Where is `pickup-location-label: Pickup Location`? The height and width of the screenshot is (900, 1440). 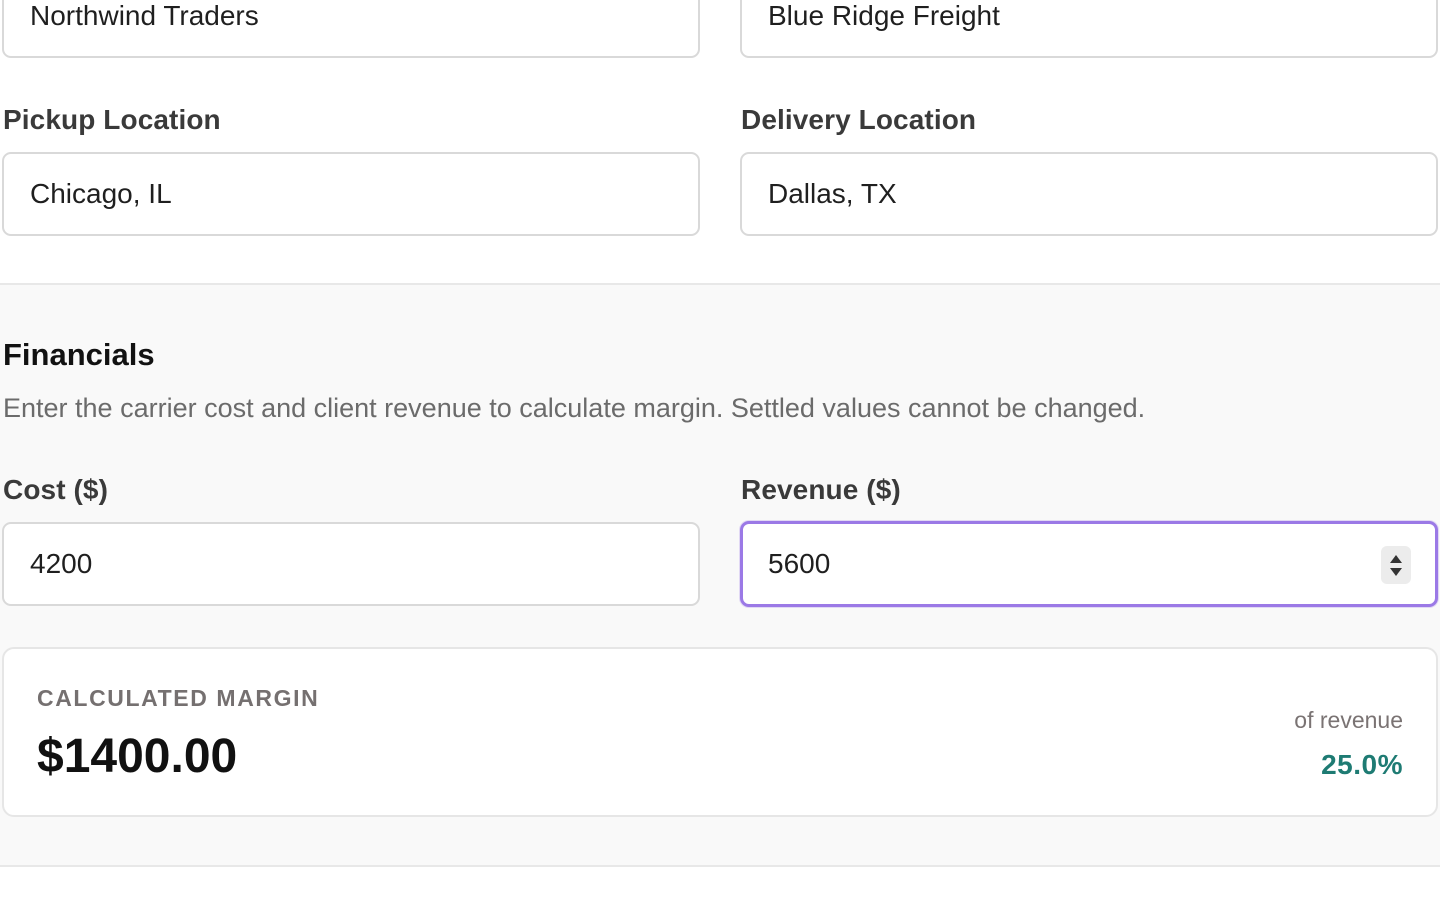 pickup-location-label: Pickup Location is located at coordinates (112, 119).